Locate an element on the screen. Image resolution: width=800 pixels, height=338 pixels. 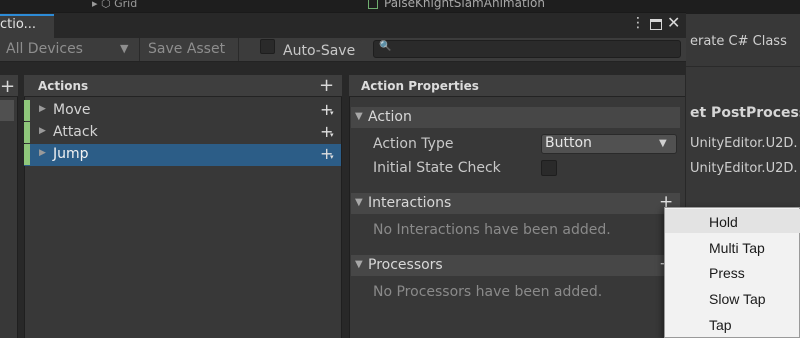
action-label: Move is located at coordinates (72, 110).